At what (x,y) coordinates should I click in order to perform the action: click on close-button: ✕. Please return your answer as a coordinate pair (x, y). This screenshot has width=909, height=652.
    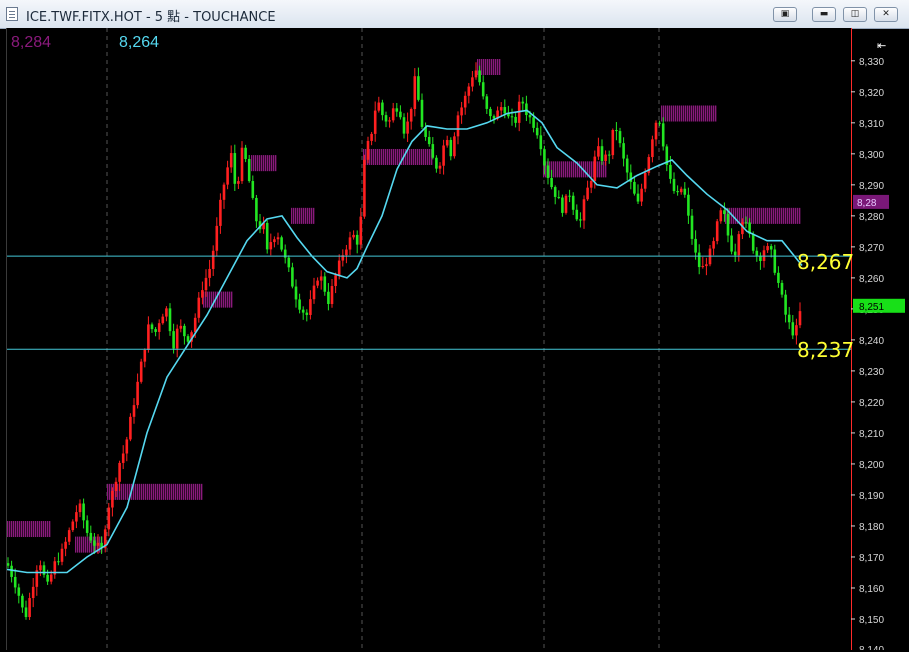
    Looking at the image, I should click on (886, 14).